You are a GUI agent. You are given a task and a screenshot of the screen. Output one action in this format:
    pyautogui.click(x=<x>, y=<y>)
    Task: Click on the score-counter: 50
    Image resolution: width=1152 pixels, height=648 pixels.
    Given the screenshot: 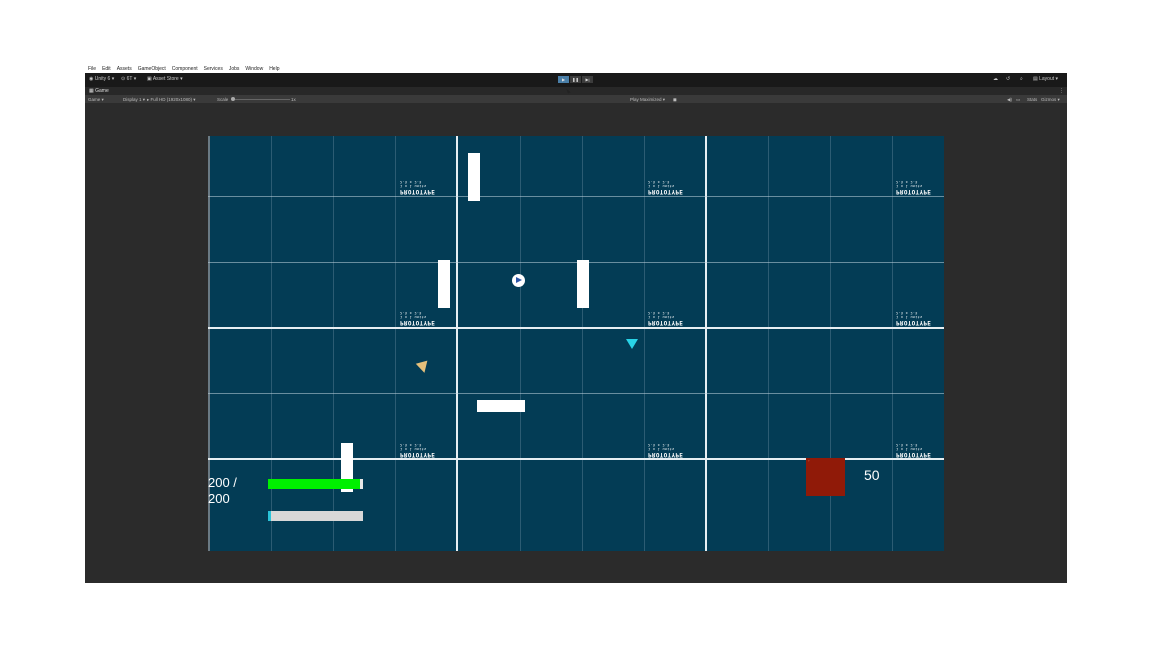 What is the action you would take?
    pyautogui.click(x=872, y=475)
    